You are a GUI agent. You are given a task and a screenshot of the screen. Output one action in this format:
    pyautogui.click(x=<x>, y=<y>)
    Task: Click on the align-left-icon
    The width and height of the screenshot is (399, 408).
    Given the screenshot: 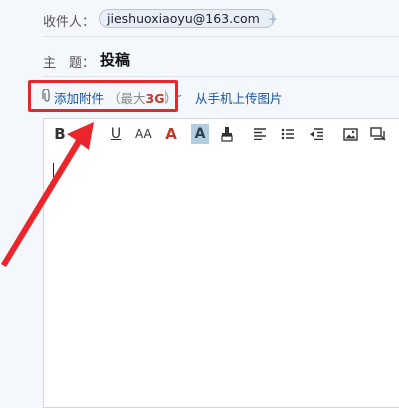 What is the action you would take?
    pyautogui.click(x=260, y=134)
    